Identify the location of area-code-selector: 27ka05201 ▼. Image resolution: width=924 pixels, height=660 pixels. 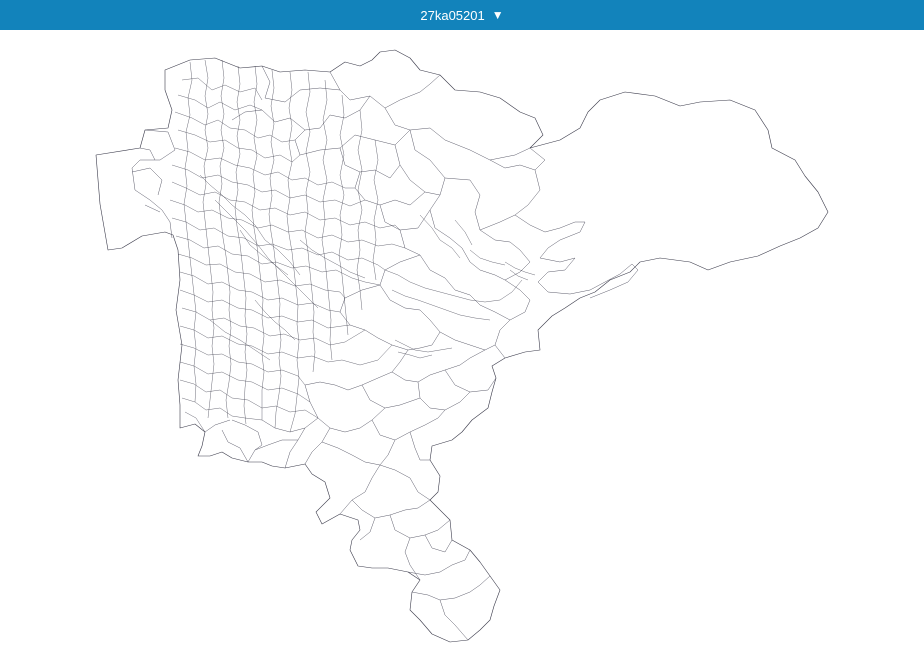
(462, 15).